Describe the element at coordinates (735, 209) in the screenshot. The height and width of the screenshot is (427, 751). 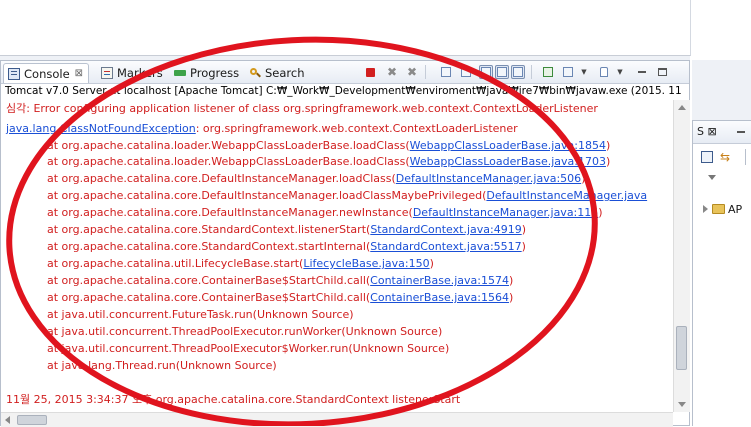
I see `tree-item-label: AP` at that location.